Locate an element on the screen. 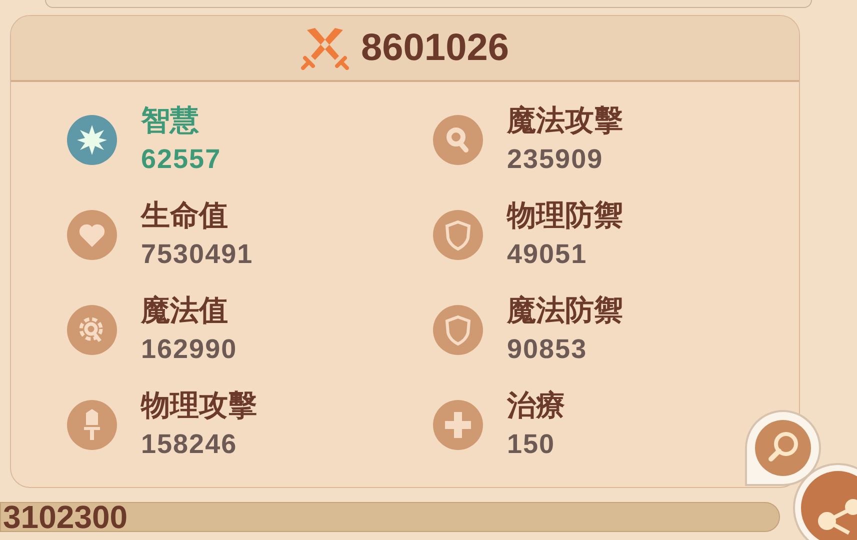 The image size is (857, 540). stat-label: 治療 is located at coordinates (536, 406).